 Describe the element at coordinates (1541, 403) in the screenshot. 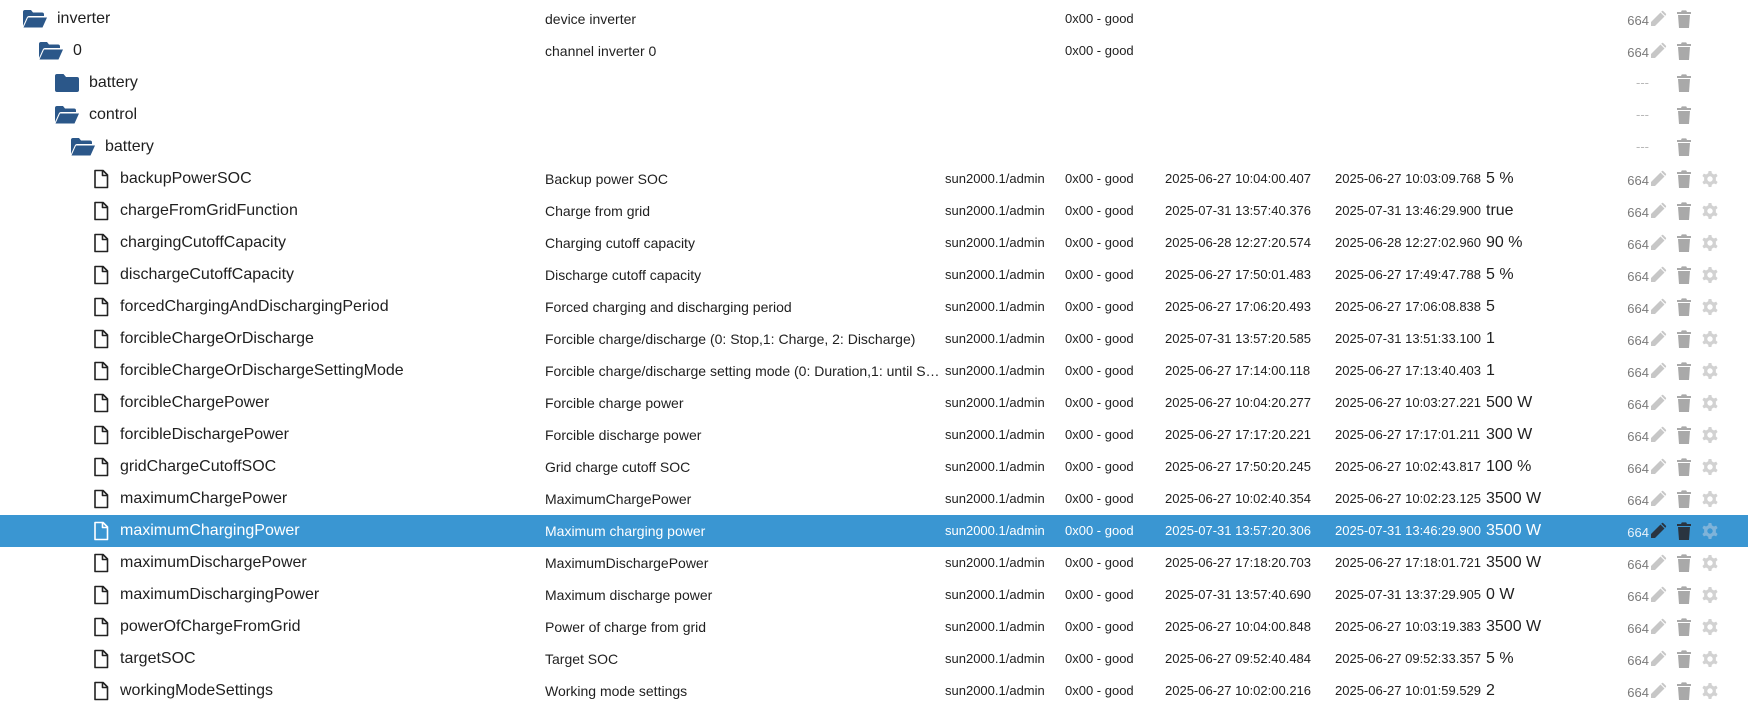

I see `object-value: 500 W` at that location.